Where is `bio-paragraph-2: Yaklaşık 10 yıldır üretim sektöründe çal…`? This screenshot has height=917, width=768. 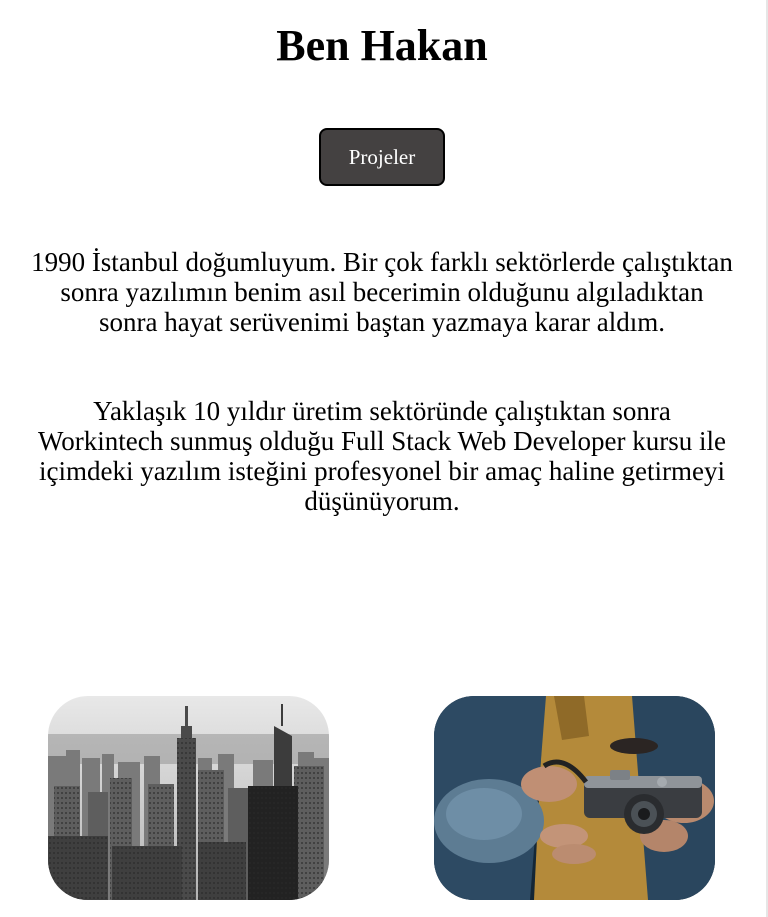 bio-paragraph-2: Yaklaşık 10 yıldır üretim sektöründe çal… is located at coordinates (382, 456).